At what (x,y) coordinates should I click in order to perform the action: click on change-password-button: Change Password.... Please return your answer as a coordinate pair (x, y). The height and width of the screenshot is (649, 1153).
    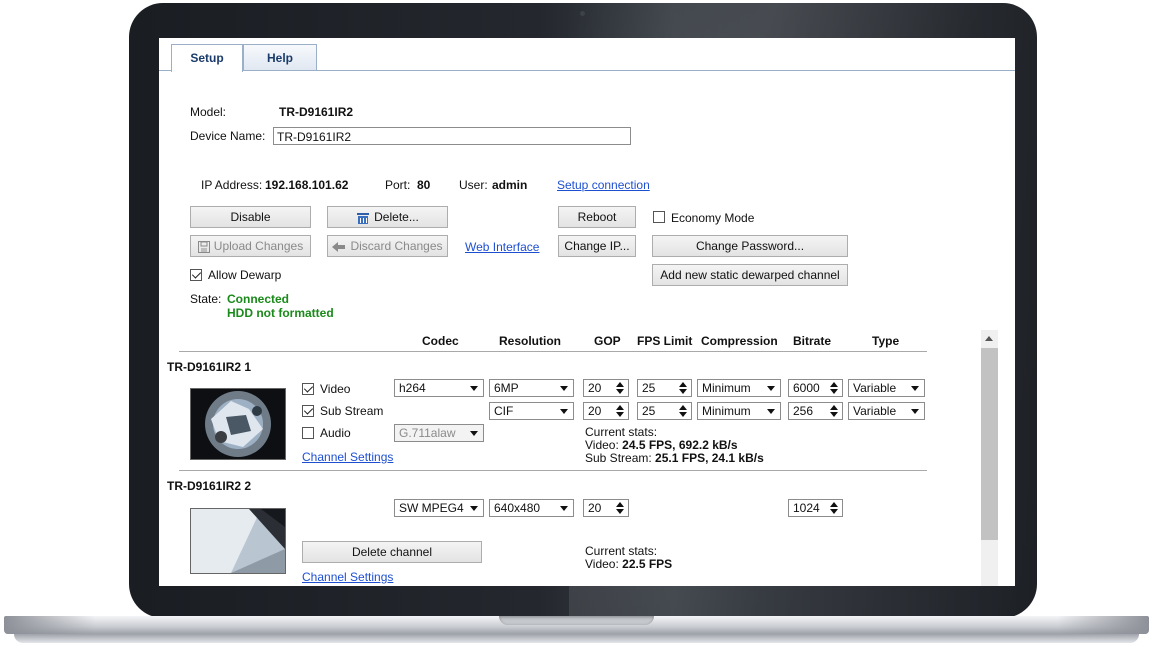
    Looking at the image, I should click on (750, 246).